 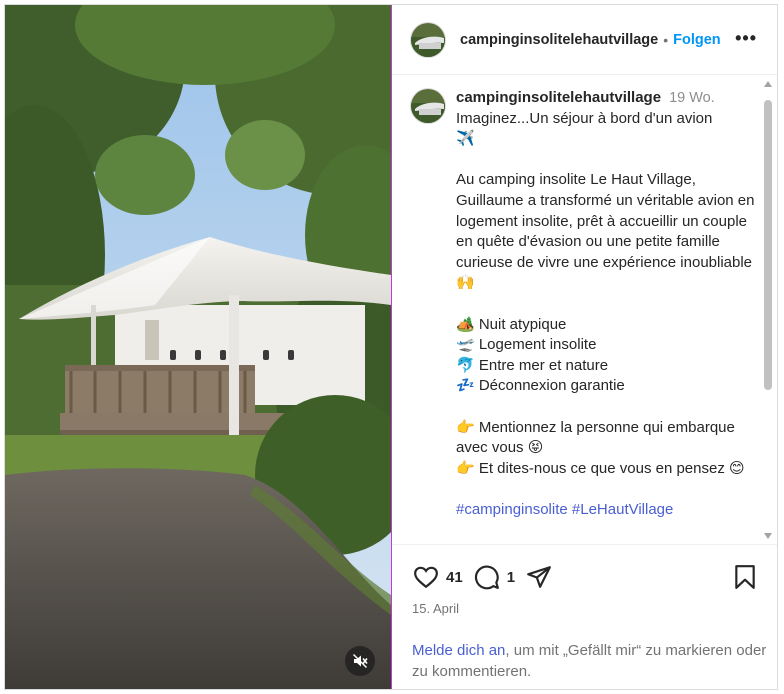 I want to click on comments-scrollbar, so click(x=768, y=310).